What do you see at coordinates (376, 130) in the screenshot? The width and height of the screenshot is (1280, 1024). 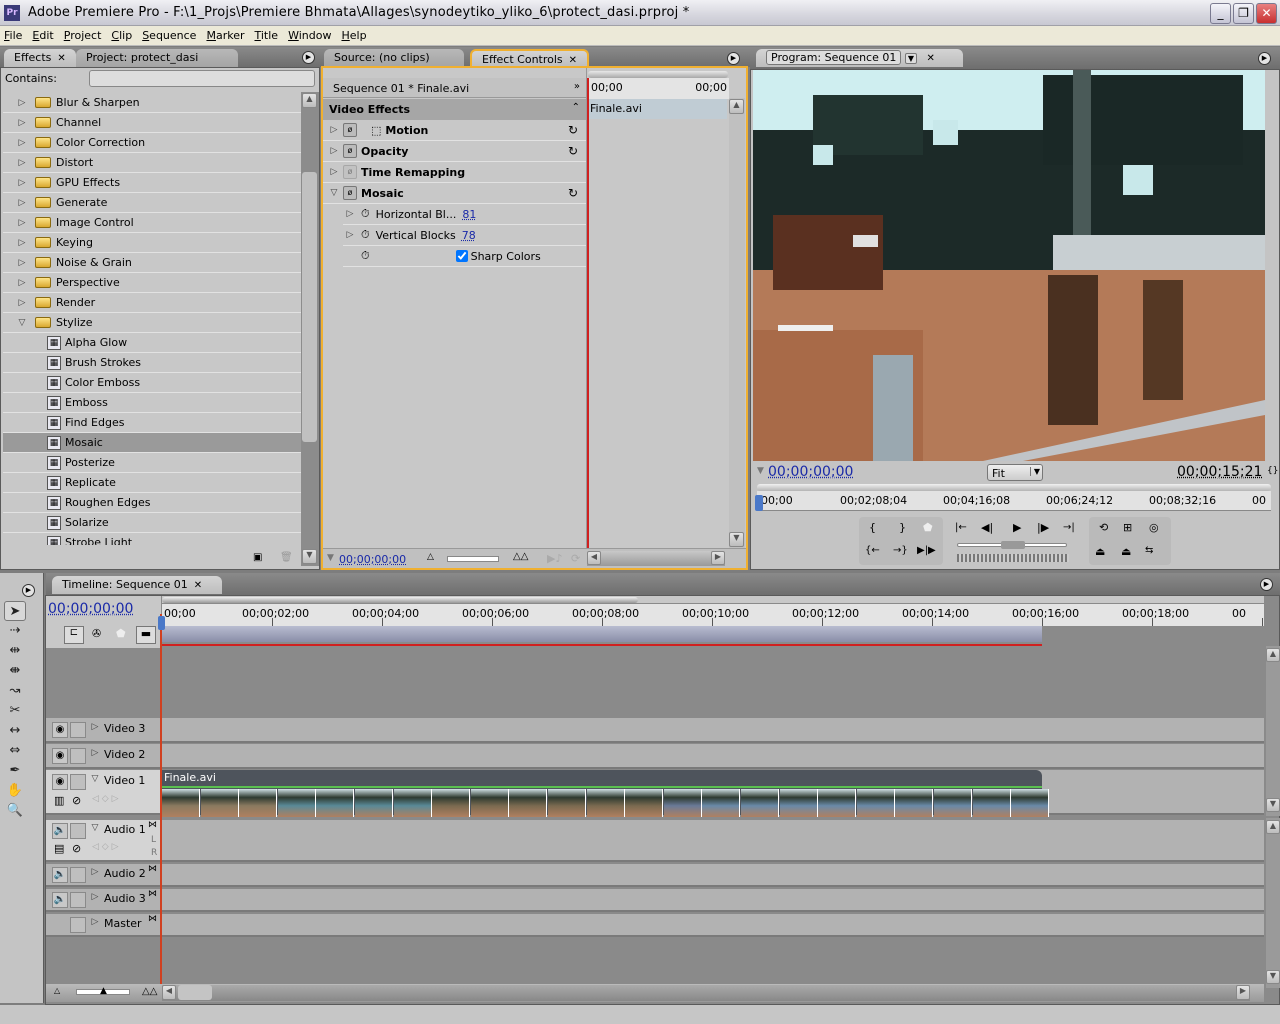 I see `motion-transform-icon: ⬚` at bounding box center [376, 130].